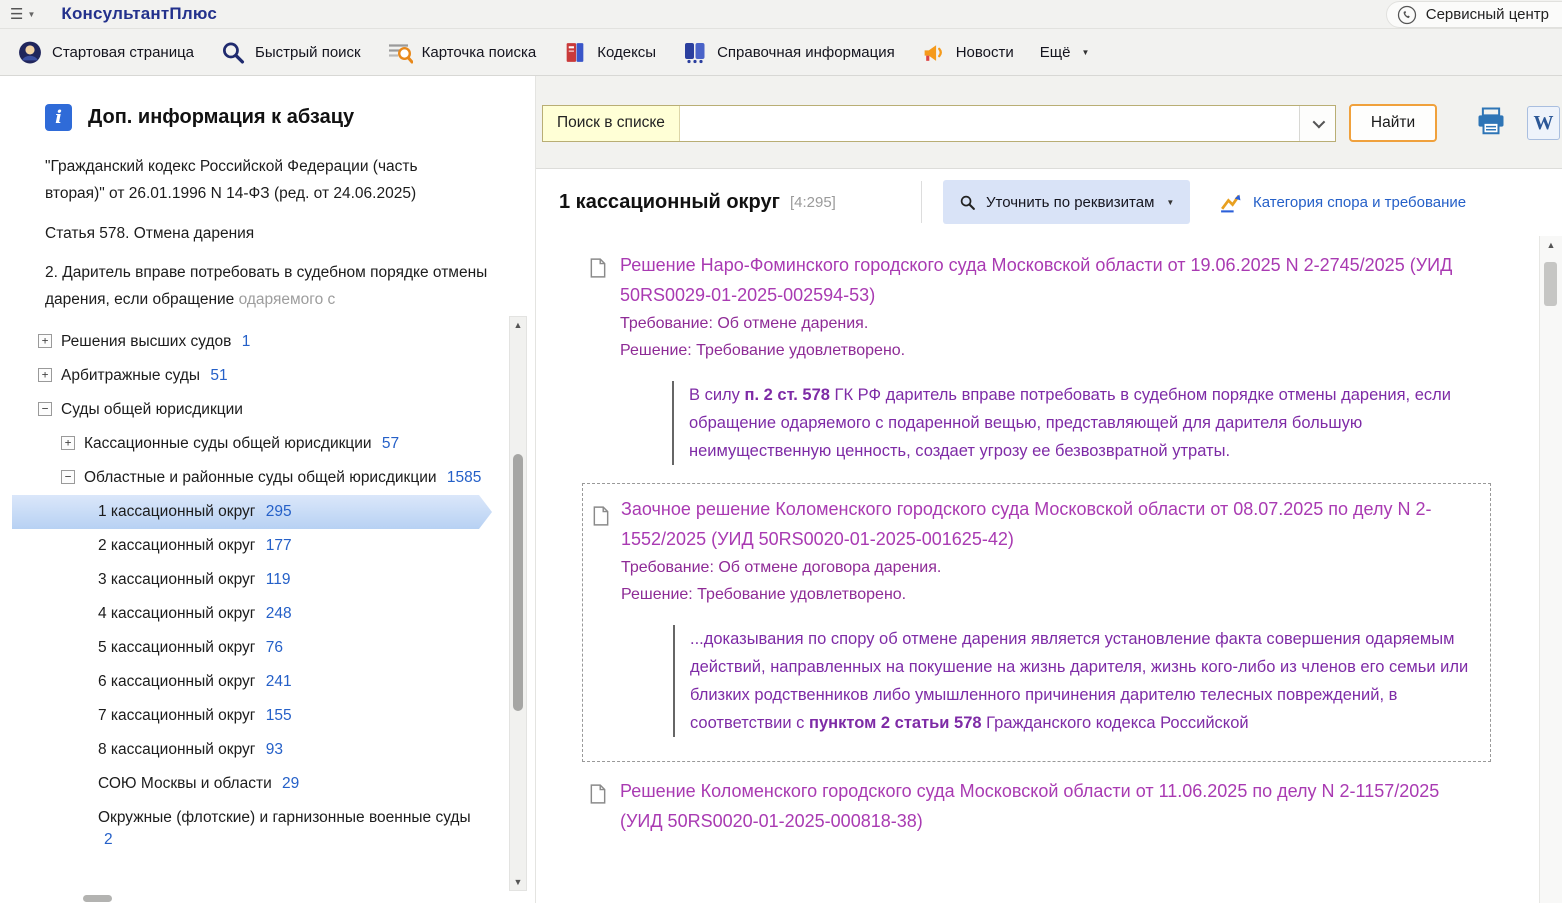 Image resolution: width=1562 pixels, height=905 pixels. I want to click on tree-item-military-courts, so click(267, 874).